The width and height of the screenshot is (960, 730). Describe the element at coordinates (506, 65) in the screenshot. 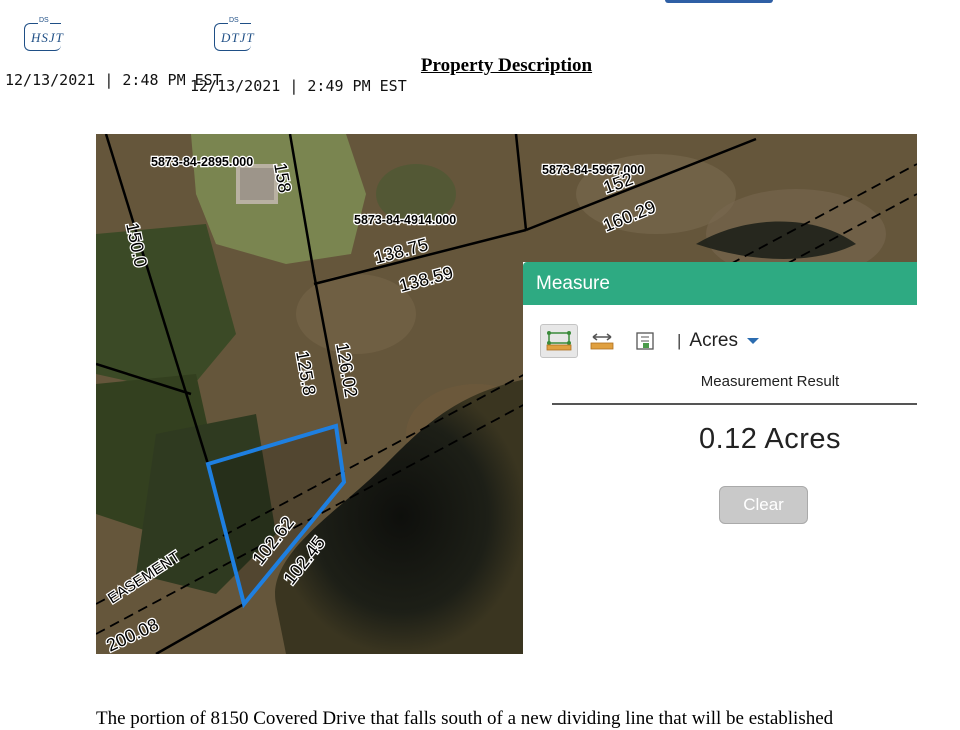

I see `page-title: Property Description` at that location.